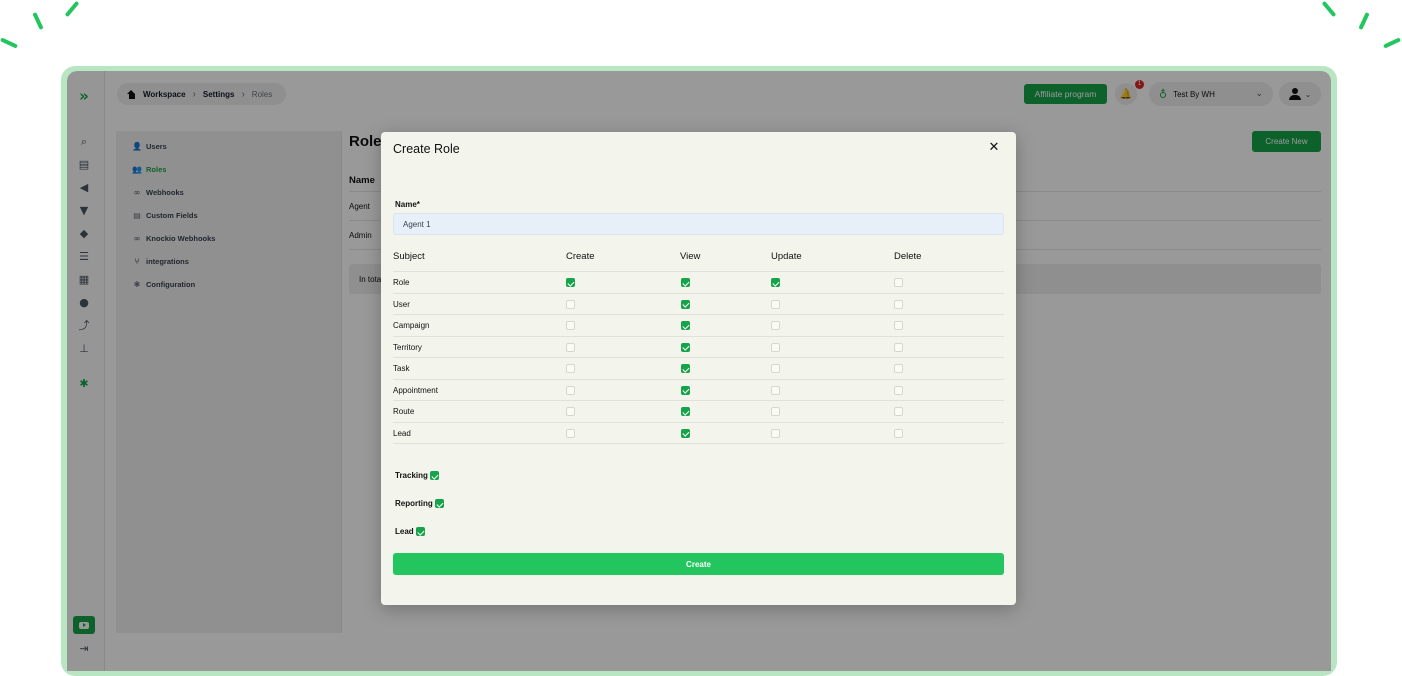 The image size is (1402, 676). Describe the element at coordinates (409, 256) in the screenshot. I see `column-subject: Subject` at that location.